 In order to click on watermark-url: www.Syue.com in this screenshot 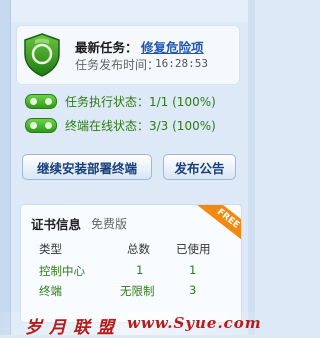, I will do `click(194, 323)`.